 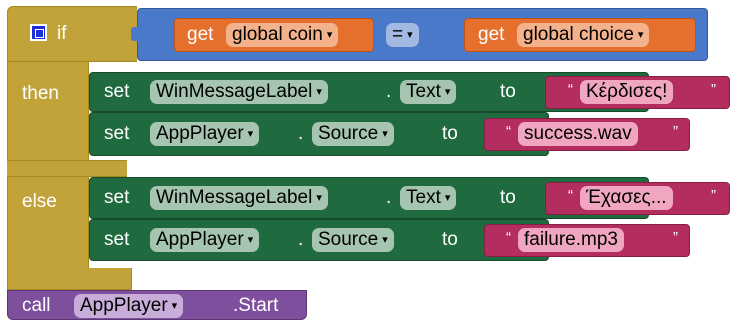 I want to click on variable-dropdown-coin: global coin ▾, so click(x=282, y=35).